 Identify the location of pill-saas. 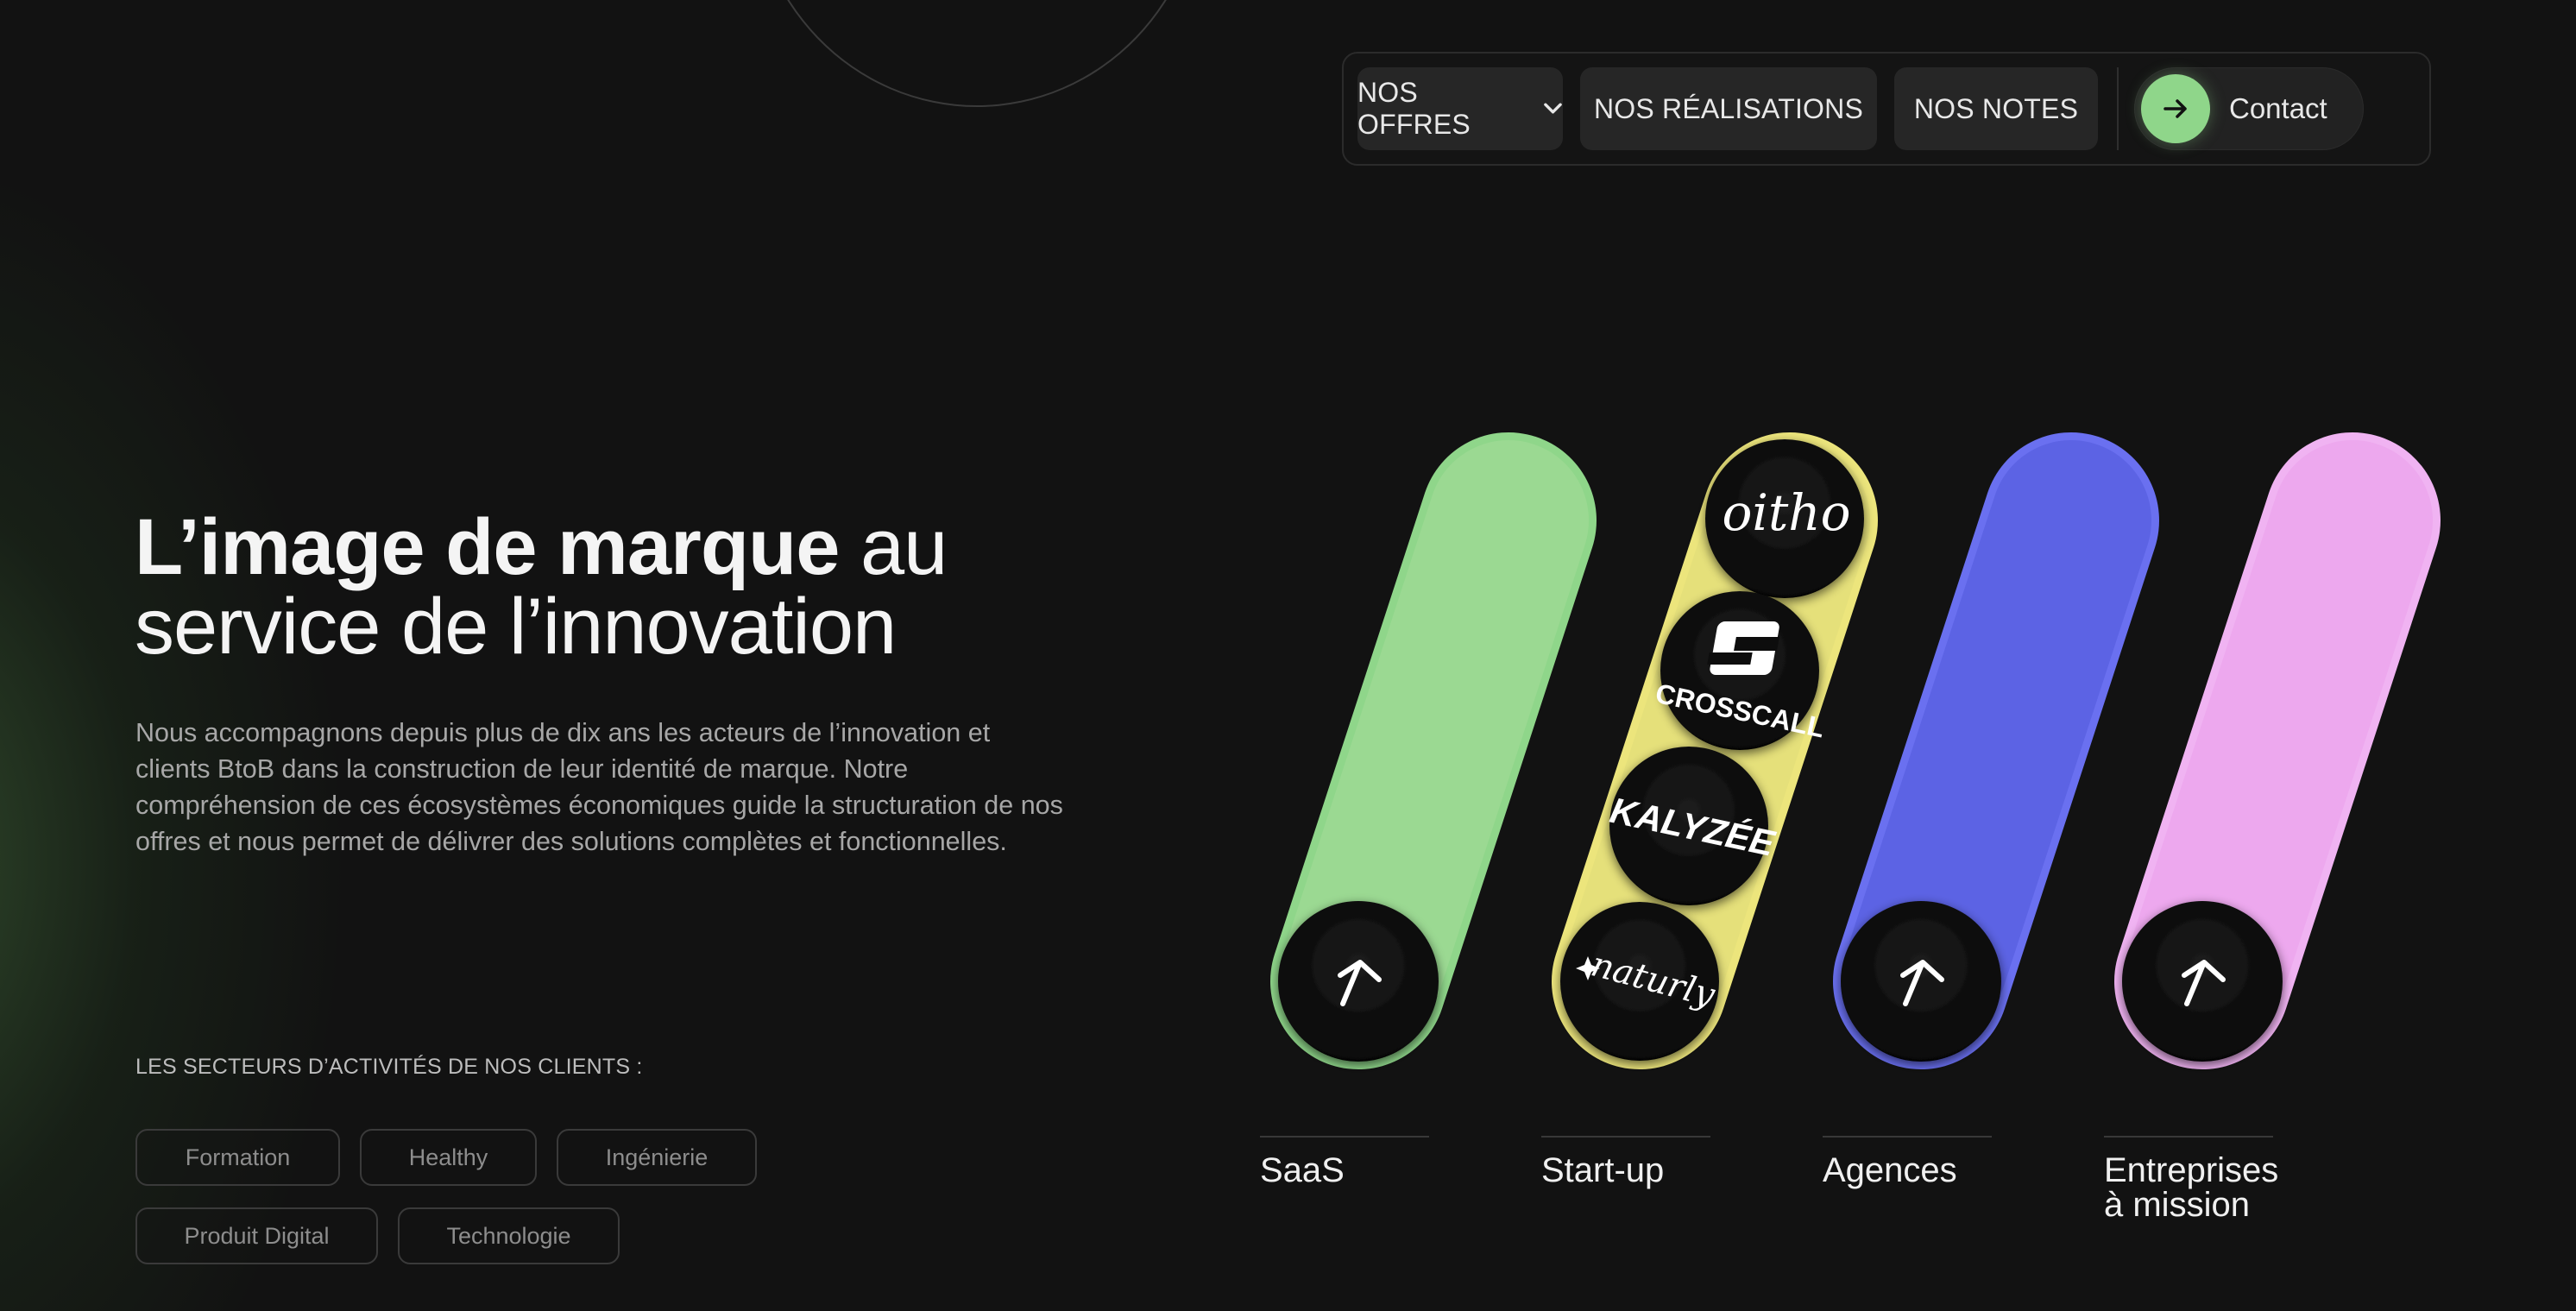
(1433, 750).